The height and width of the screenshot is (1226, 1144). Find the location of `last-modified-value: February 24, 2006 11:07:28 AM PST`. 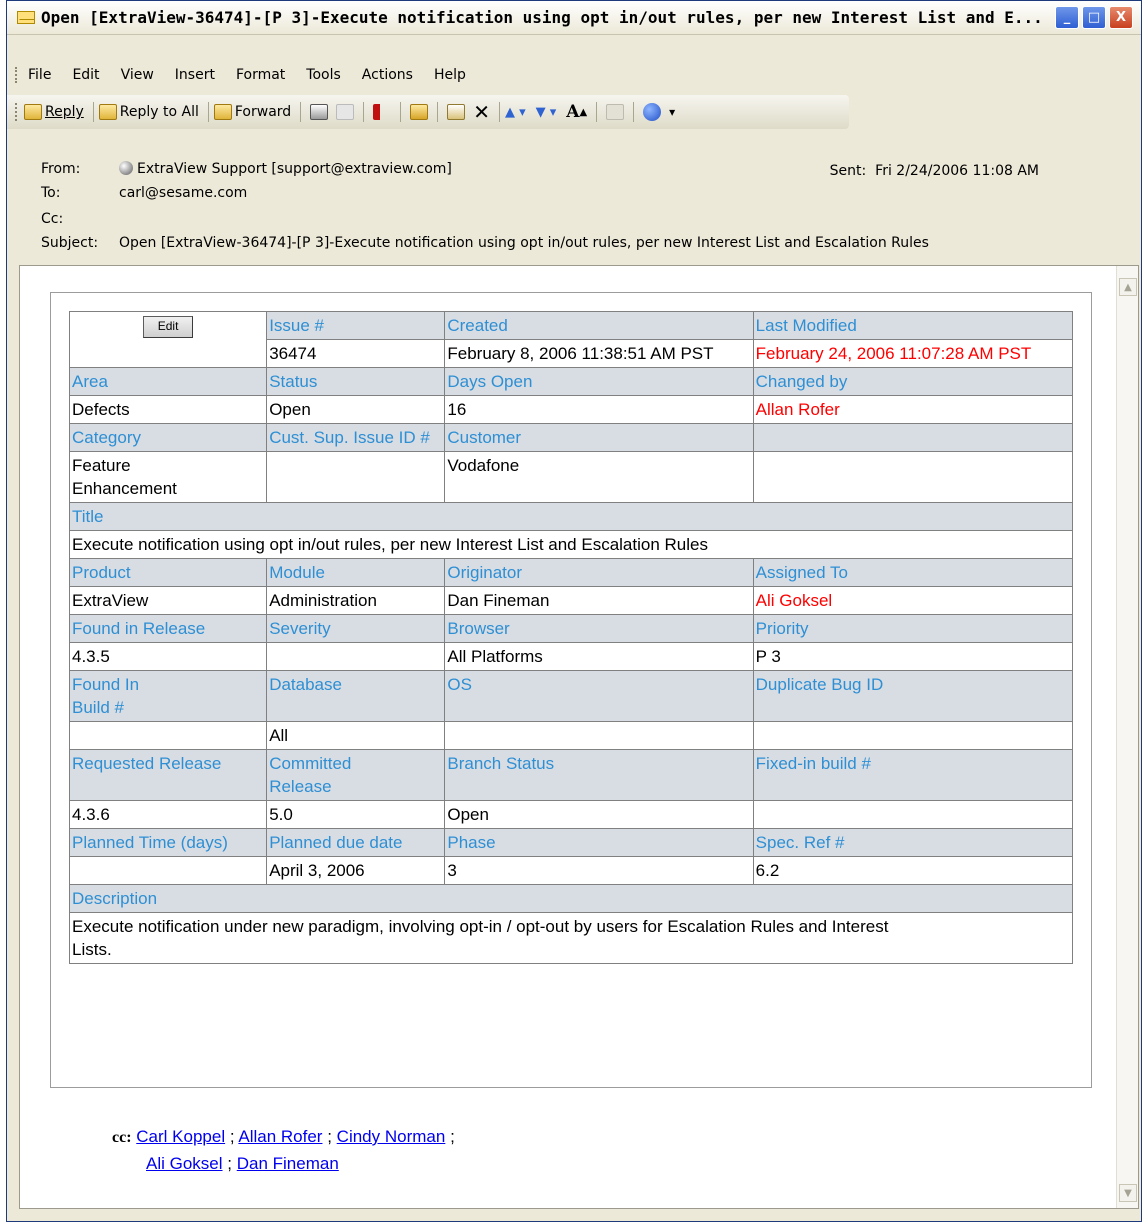

last-modified-value: February 24, 2006 11:07:28 AM PST is located at coordinates (913, 353).